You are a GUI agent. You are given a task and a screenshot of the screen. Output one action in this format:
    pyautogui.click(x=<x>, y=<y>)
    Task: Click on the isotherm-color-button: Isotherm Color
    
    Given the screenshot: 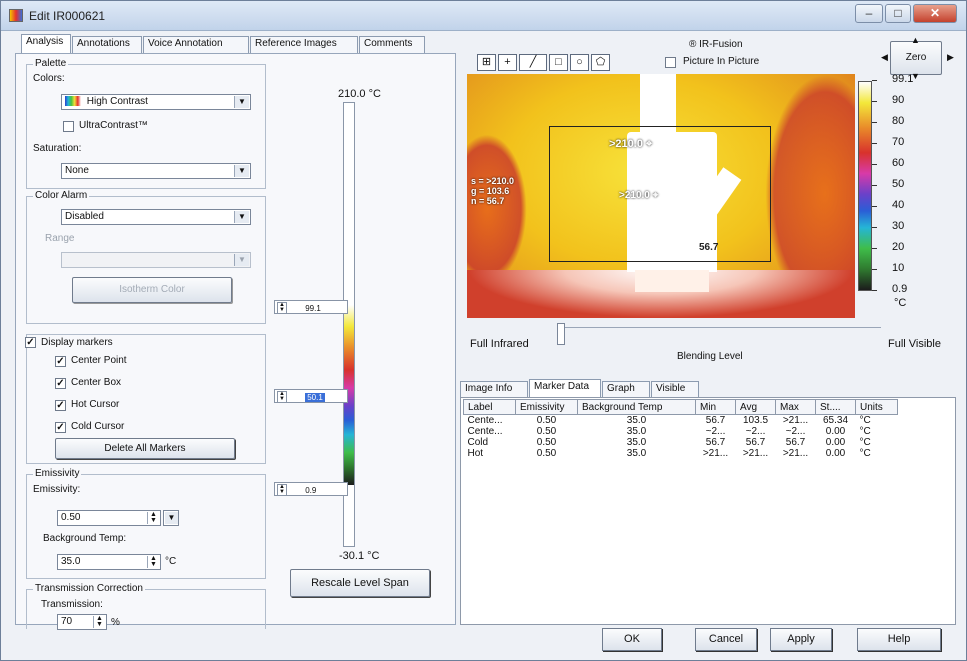 What is the action you would take?
    pyautogui.click(x=152, y=290)
    